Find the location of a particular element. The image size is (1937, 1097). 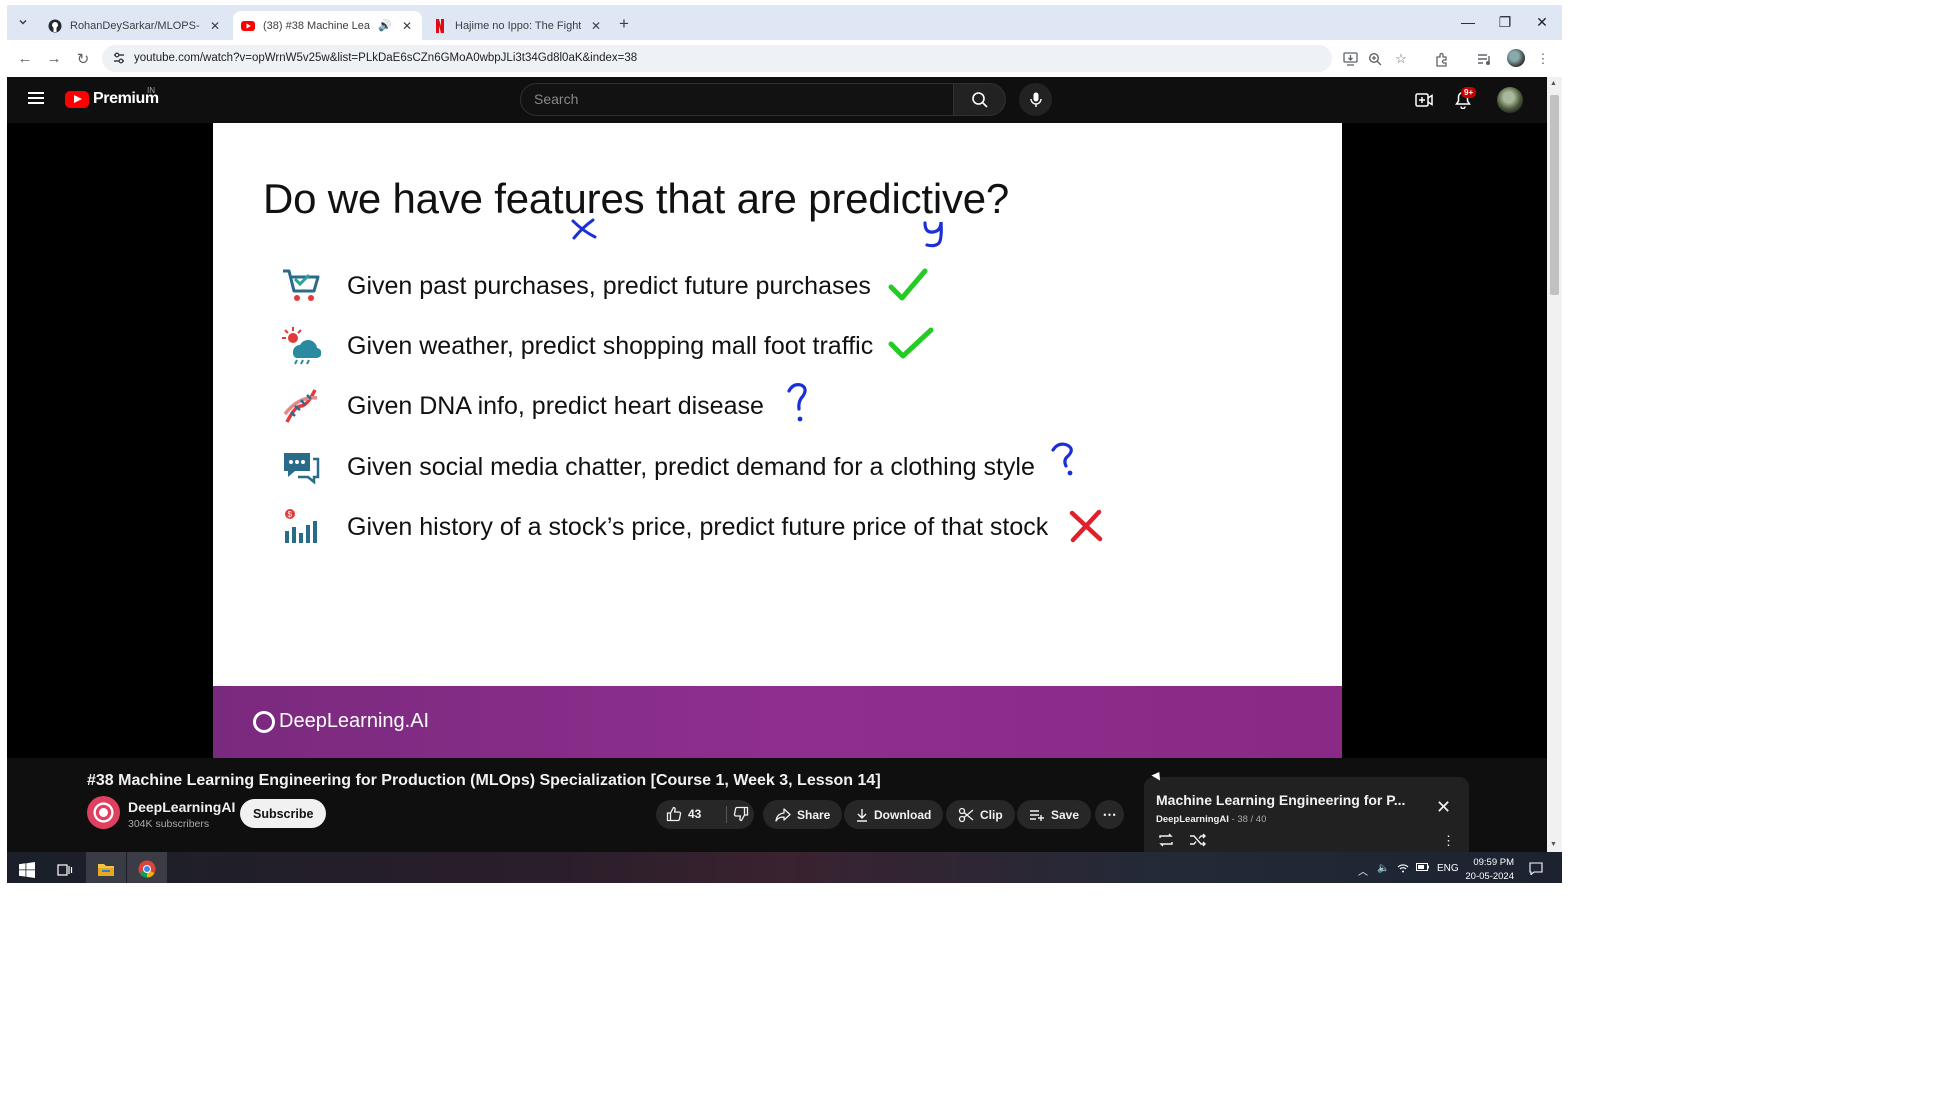

green-check-mark is located at coordinates (911, 343).